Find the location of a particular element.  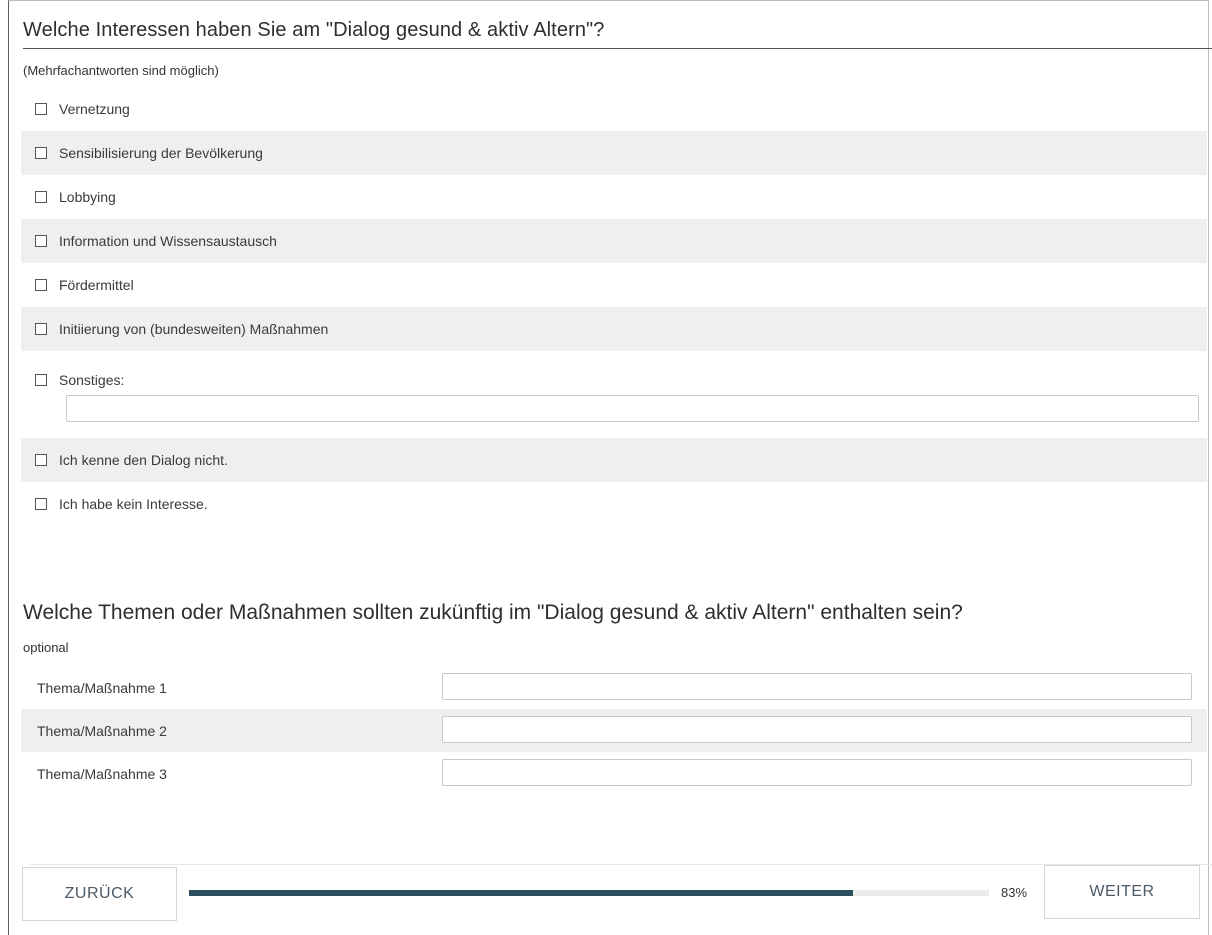

question-hint: optional is located at coordinates (46, 647).